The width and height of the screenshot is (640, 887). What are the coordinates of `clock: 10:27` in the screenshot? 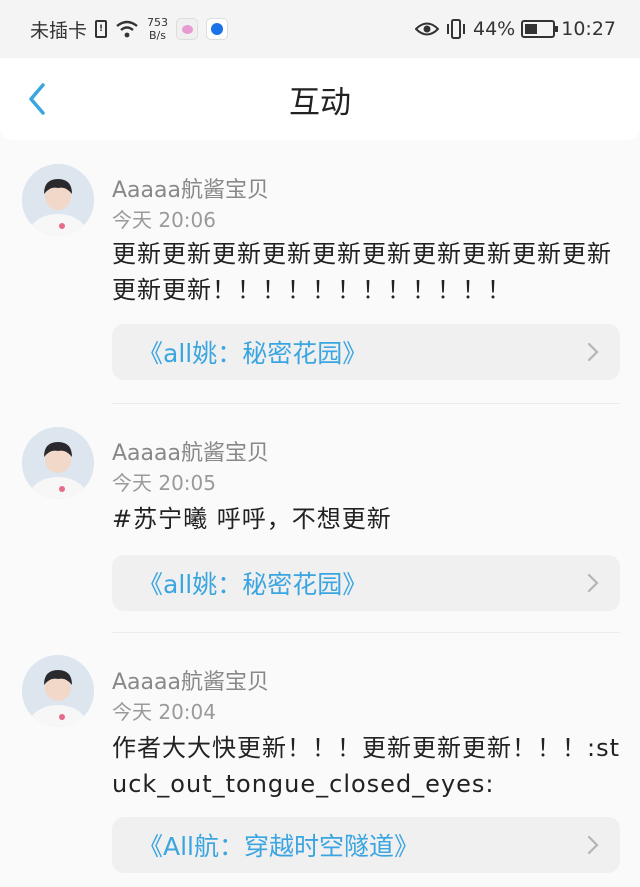 It's located at (588, 29).